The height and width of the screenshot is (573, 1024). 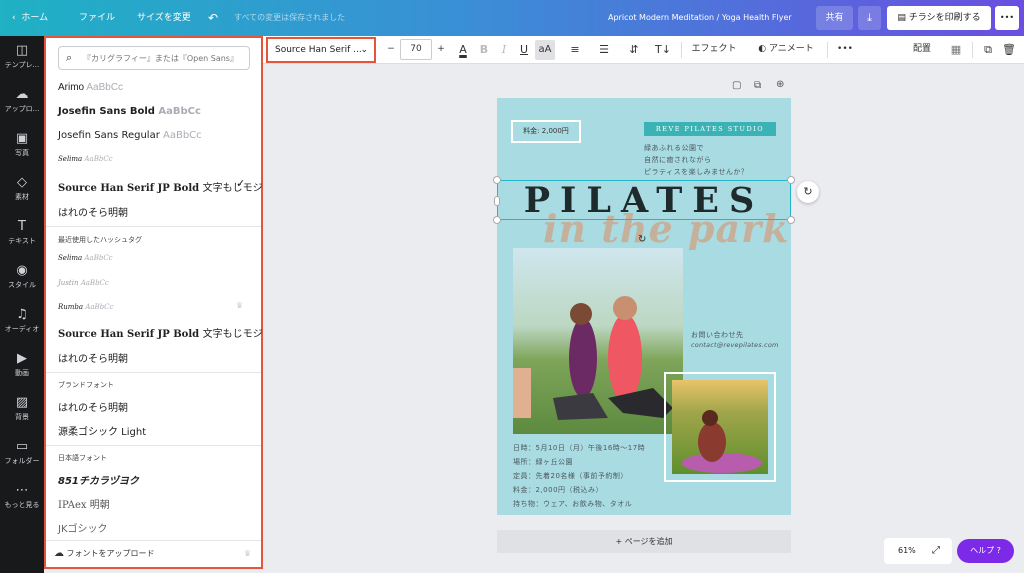 I want to click on sidebar-item-styles: ◉ スタイル, so click(x=22, y=277).